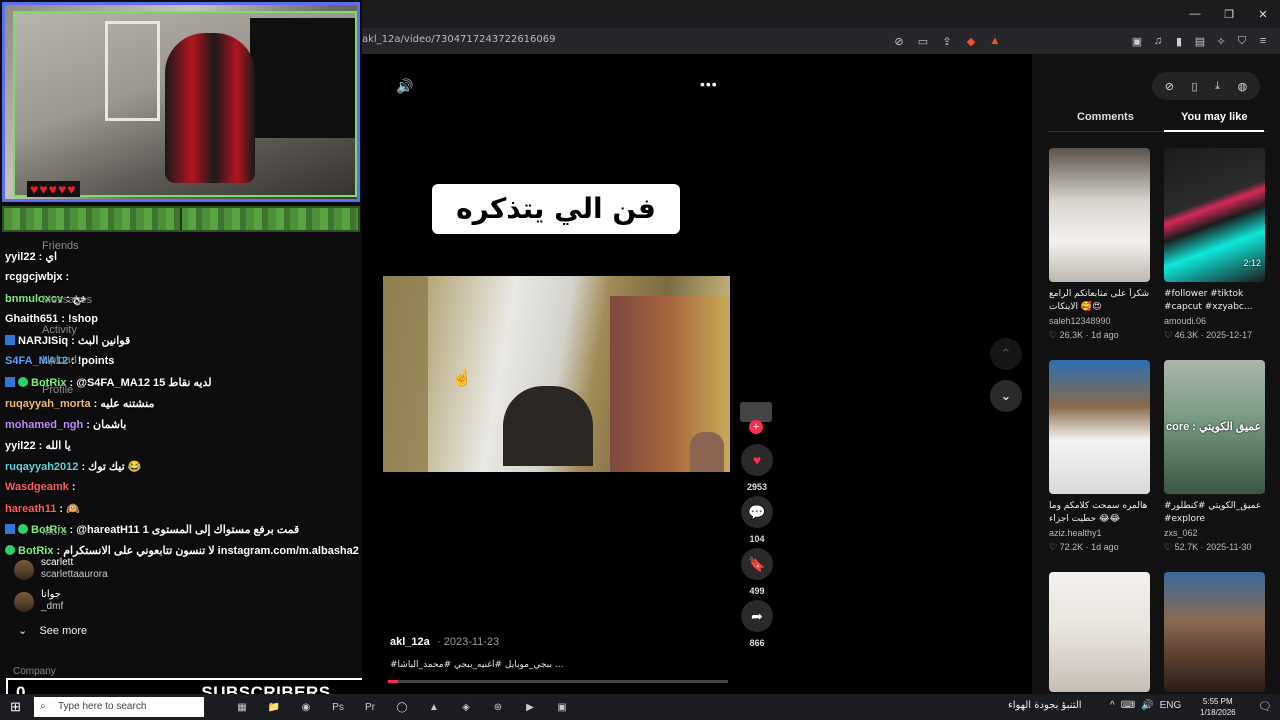 The width and height of the screenshot is (1280, 720). What do you see at coordinates (1045, 705) in the screenshot?
I see `weather-widget: التنبؤ بجودة الهواء` at bounding box center [1045, 705].